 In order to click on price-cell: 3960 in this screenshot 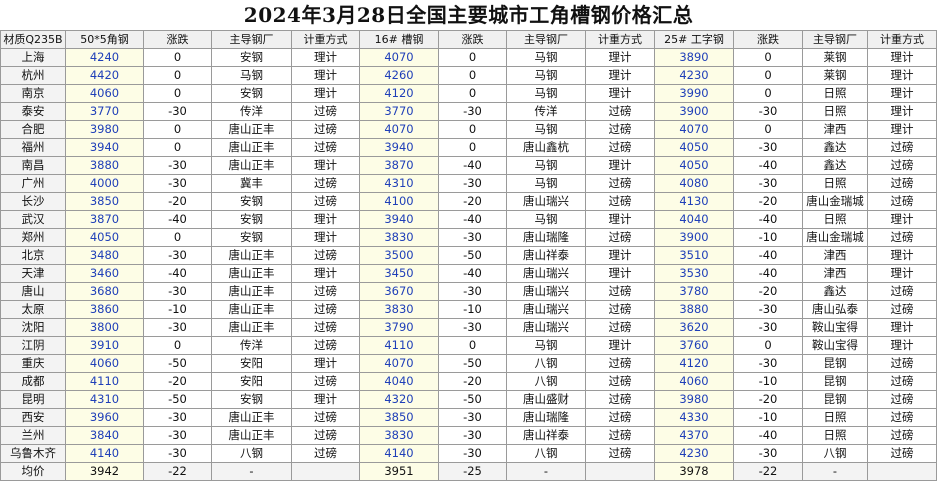, I will do `click(104, 417)`.